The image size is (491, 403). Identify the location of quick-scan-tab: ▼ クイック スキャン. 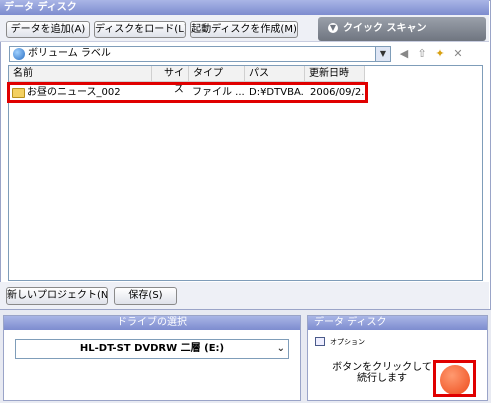
(402, 29).